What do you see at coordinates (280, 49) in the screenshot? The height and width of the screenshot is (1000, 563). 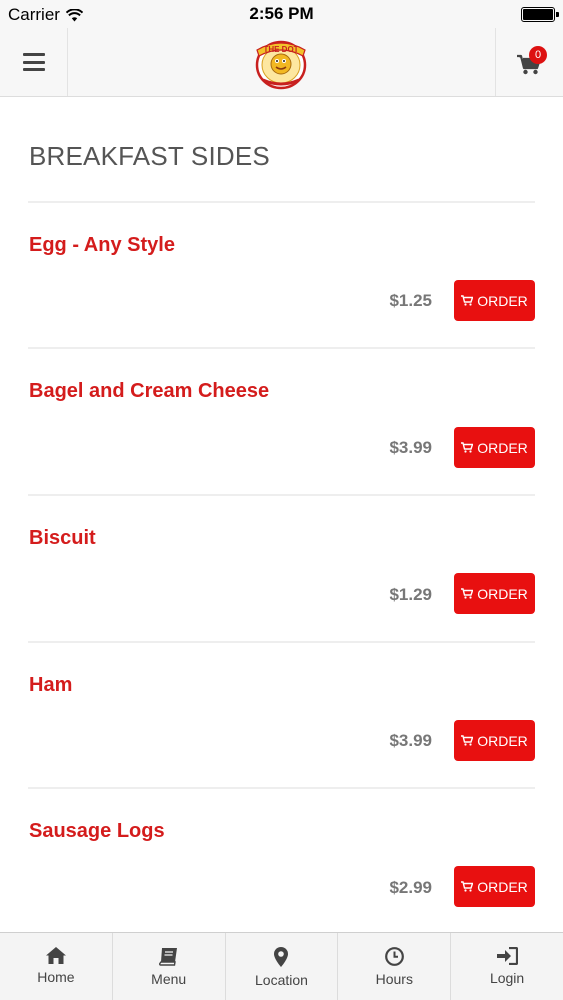 I see `logo-text: THE DOT` at bounding box center [280, 49].